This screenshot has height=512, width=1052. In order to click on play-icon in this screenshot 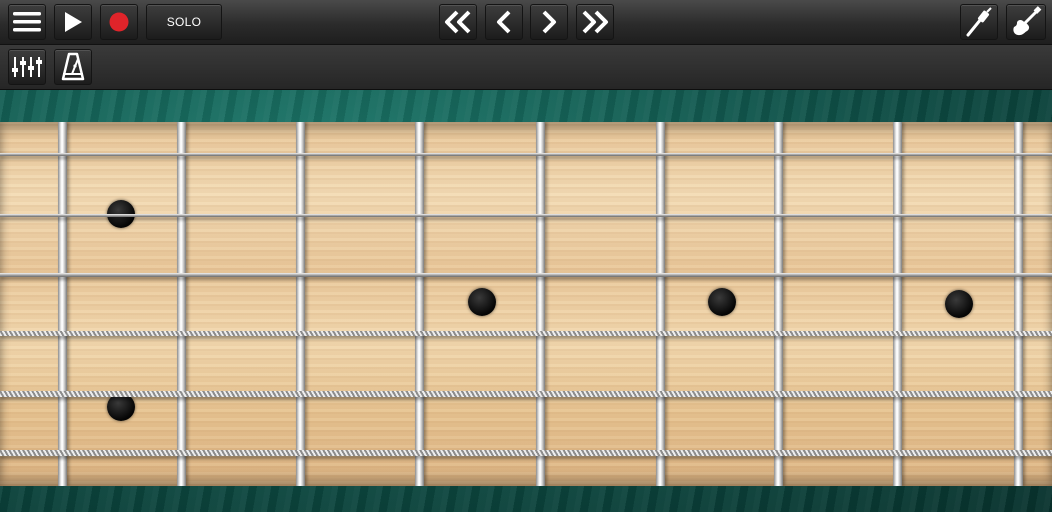, I will do `click(73, 22)`.